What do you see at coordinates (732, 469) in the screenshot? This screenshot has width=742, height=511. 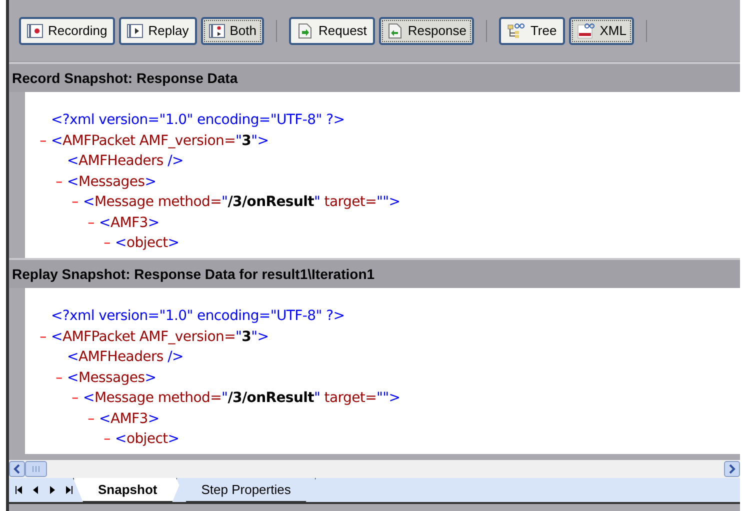 I see `scroll-right-icon` at bounding box center [732, 469].